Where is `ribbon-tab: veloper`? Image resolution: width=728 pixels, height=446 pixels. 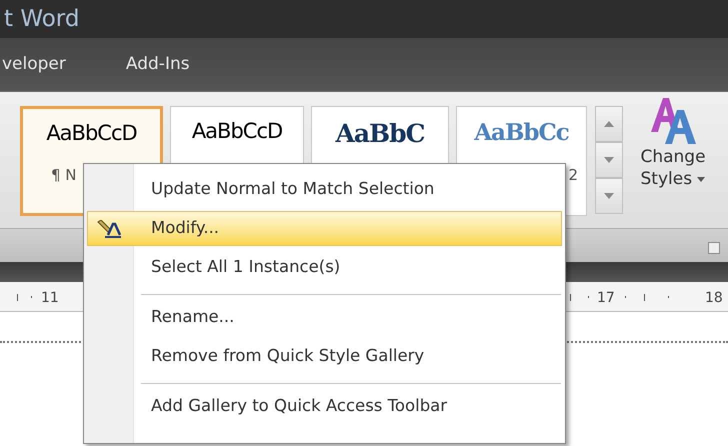 ribbon-tab: veloper is located at coordinates (35, 65).